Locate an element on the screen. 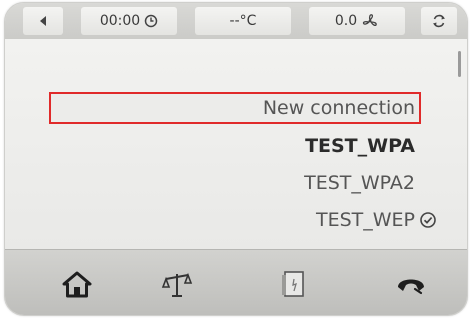 This screenshot has height=318, width=471. scale-icon is located at coordinates (177, 284).